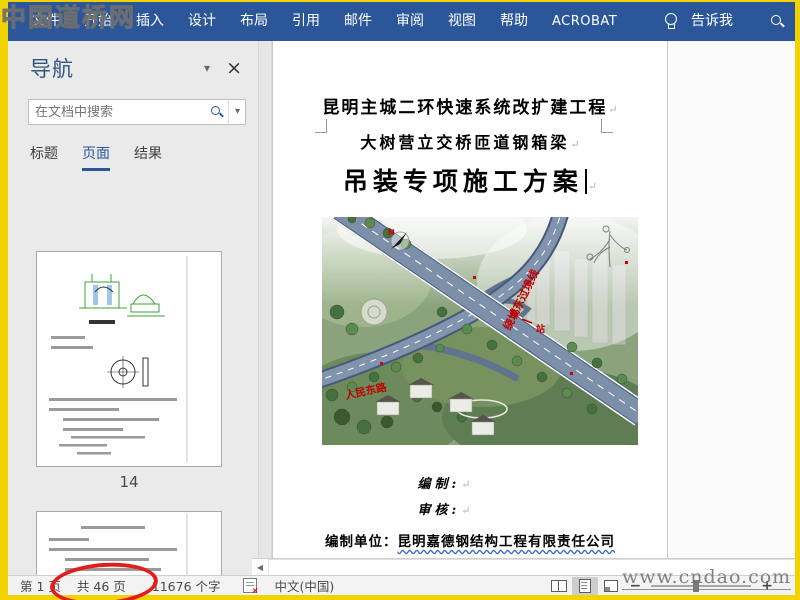 This screenshot has width=800, height=600. I want to click on scroll-left-icon: ◀, so click(260, 567).